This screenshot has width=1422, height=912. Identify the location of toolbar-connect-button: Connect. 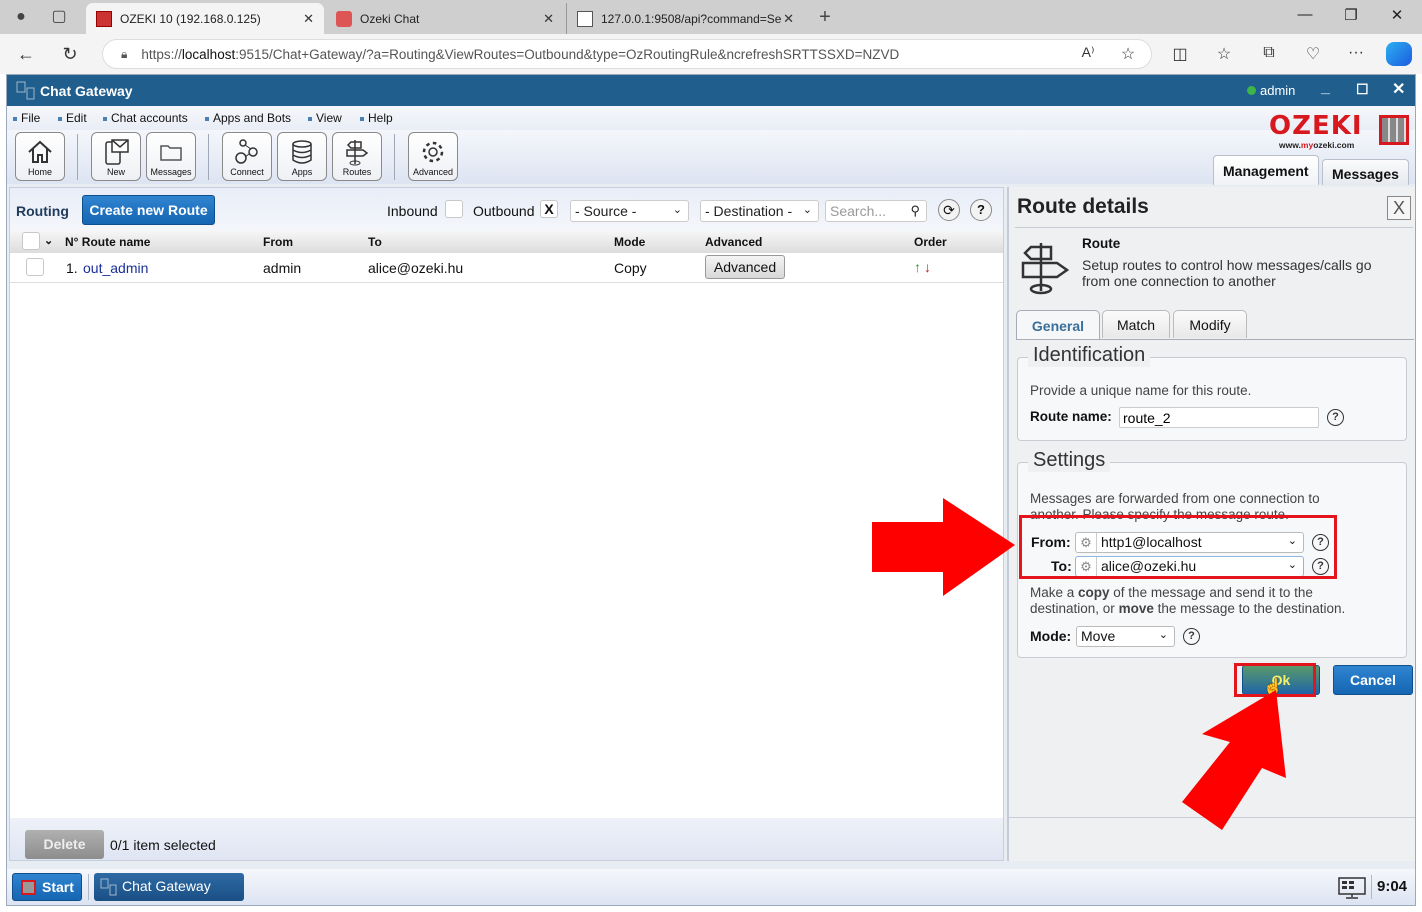
(247, 156).